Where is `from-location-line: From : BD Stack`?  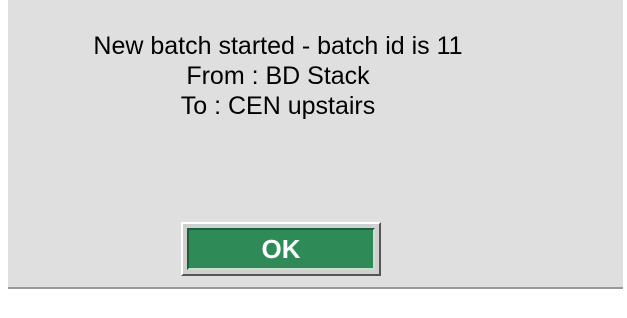
from-location-line: From : BD Stack is located at coordinates (278, 76).